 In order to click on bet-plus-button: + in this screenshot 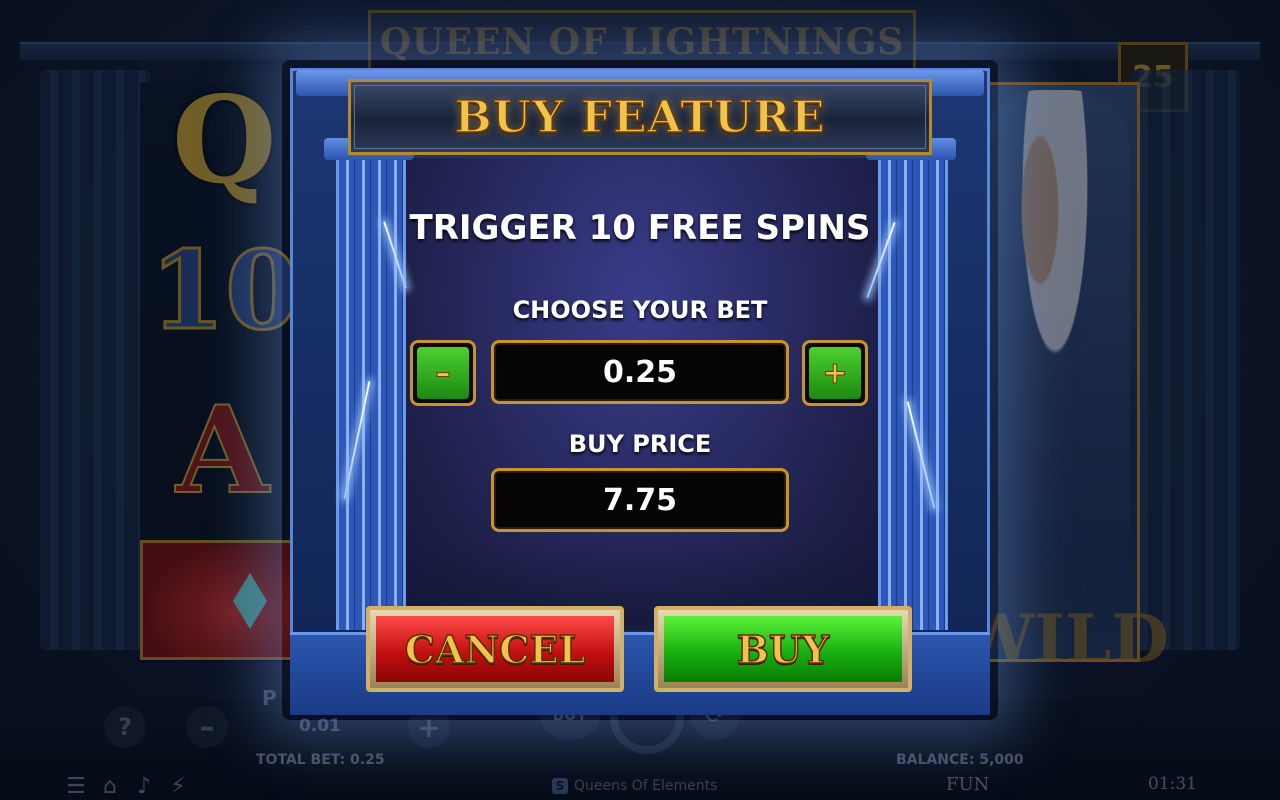, I will do `click(835, 373)`.